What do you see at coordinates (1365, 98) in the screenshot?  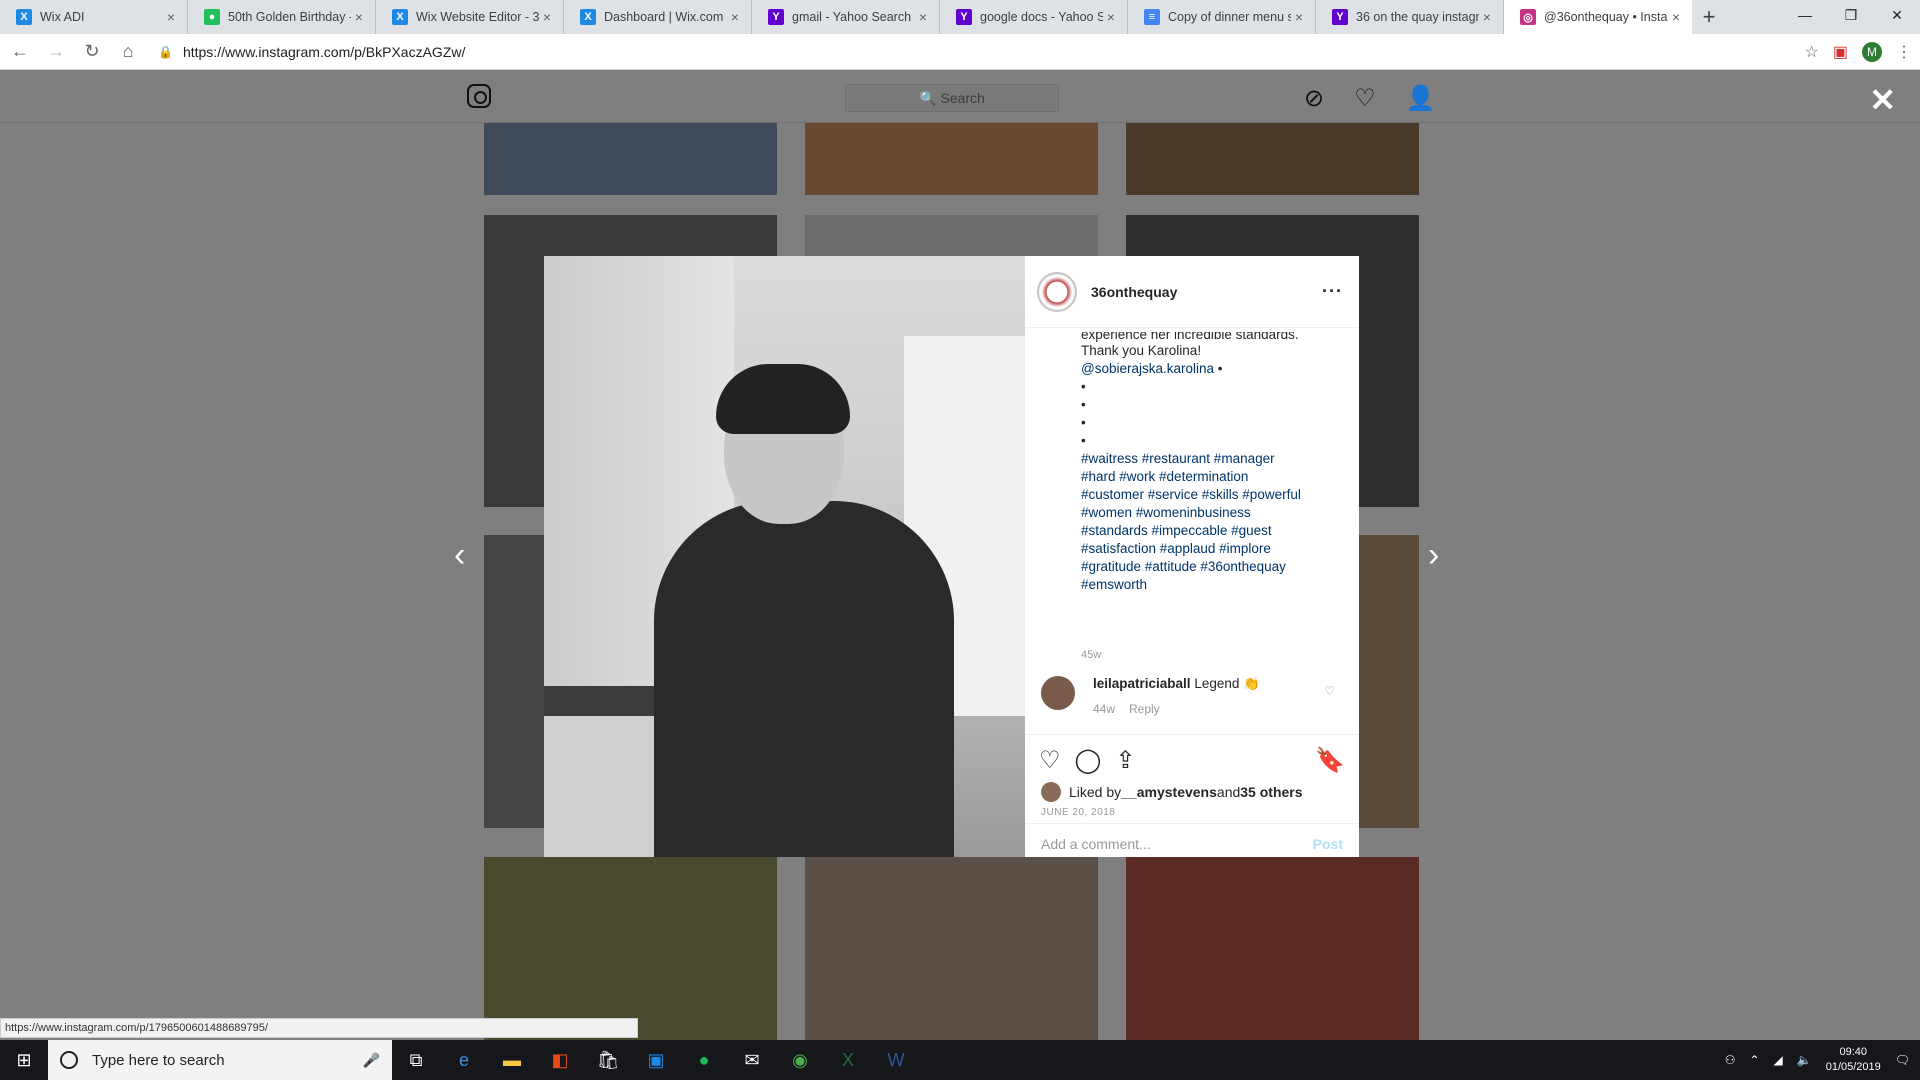 I see `activity-heart-icon: ♡` at bounding box center [1365, 98].